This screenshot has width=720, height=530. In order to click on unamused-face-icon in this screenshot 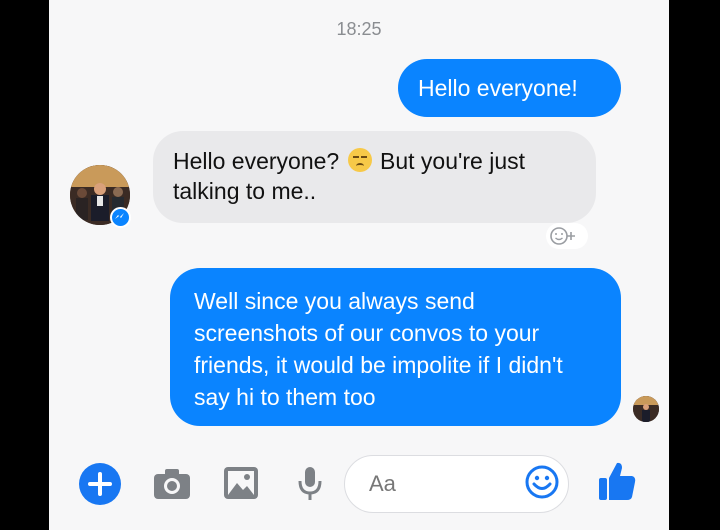, I will do `click(359, 160)`.